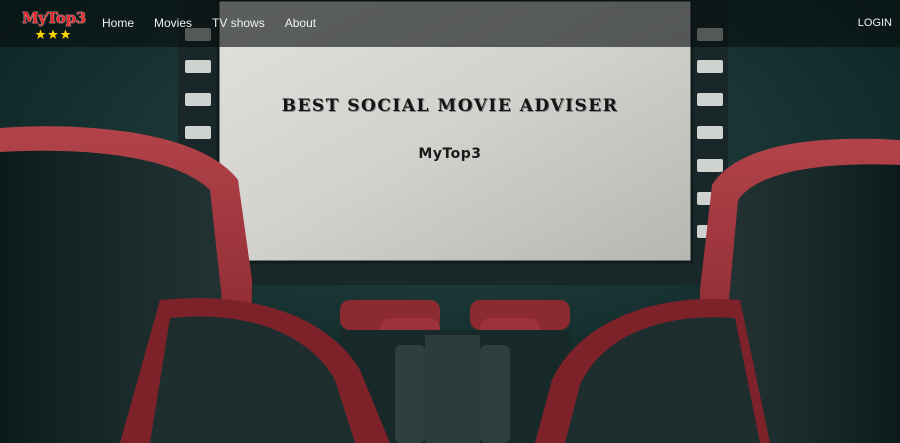  What do you see at coordinates (300, 24) in the screenshot?
I see `nav-about: About` at bounding box center [300, 24].